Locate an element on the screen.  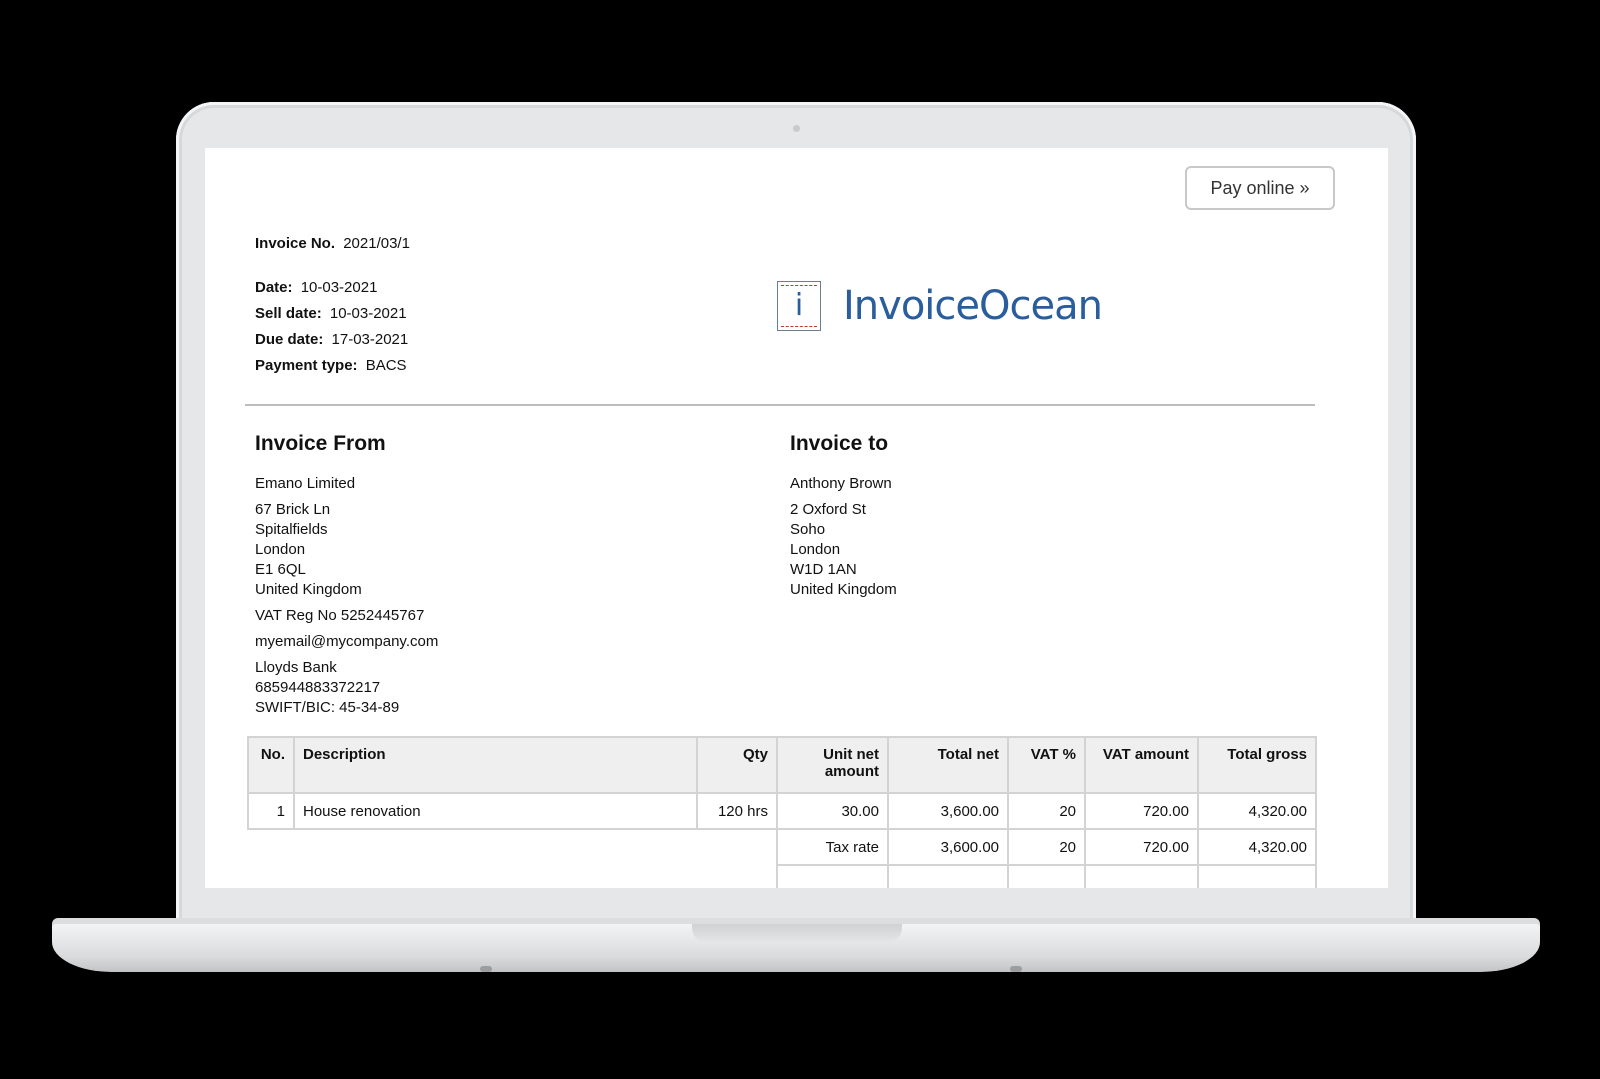
header-unit-net: Unit net amount is located at coordinates (832, 765).